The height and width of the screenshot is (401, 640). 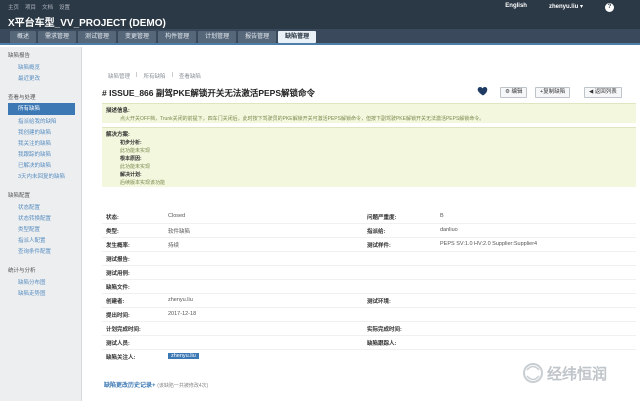 I want to click on user-name: zhenyu.liu, so click(x=563, y=7).